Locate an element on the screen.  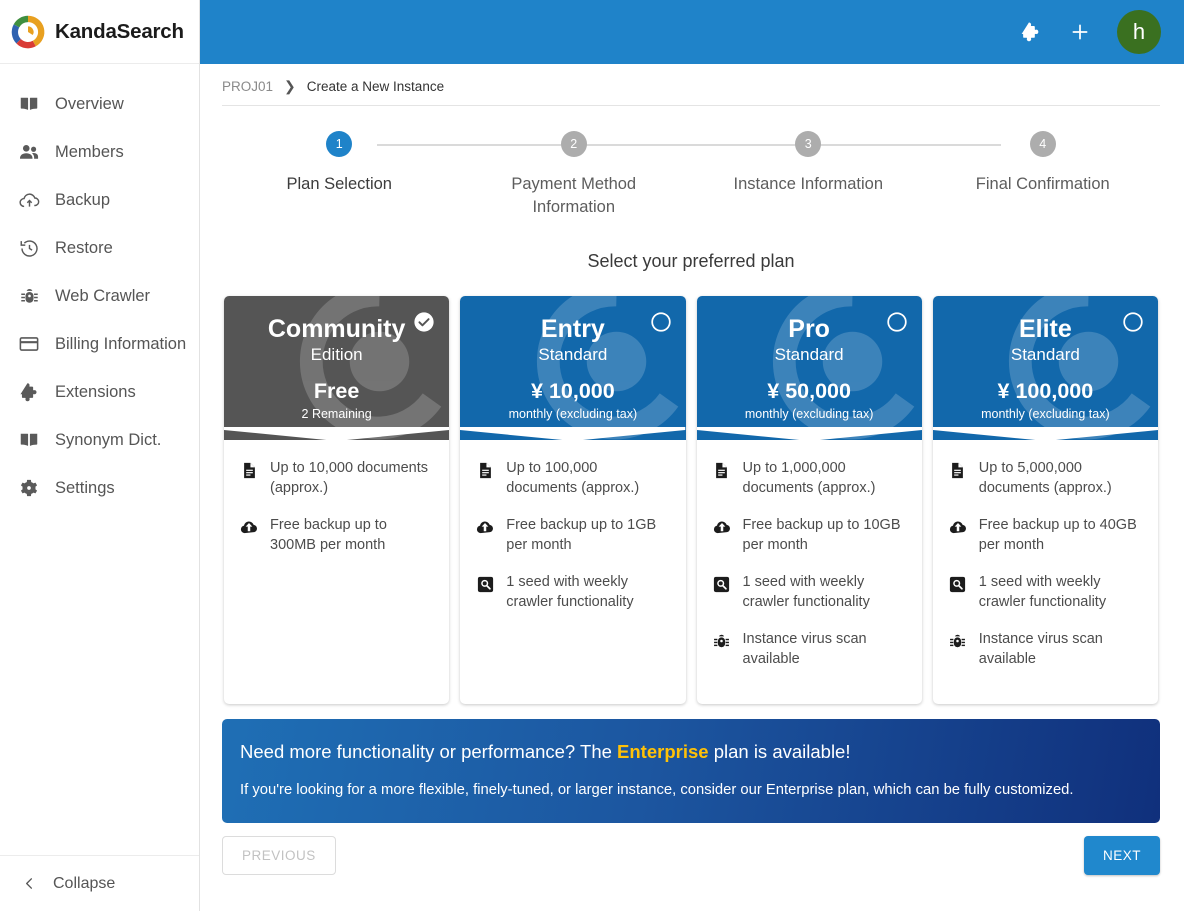
plan-feature: Up to 1,000,000 documents (approx.) is located at coordinates (809, 478).